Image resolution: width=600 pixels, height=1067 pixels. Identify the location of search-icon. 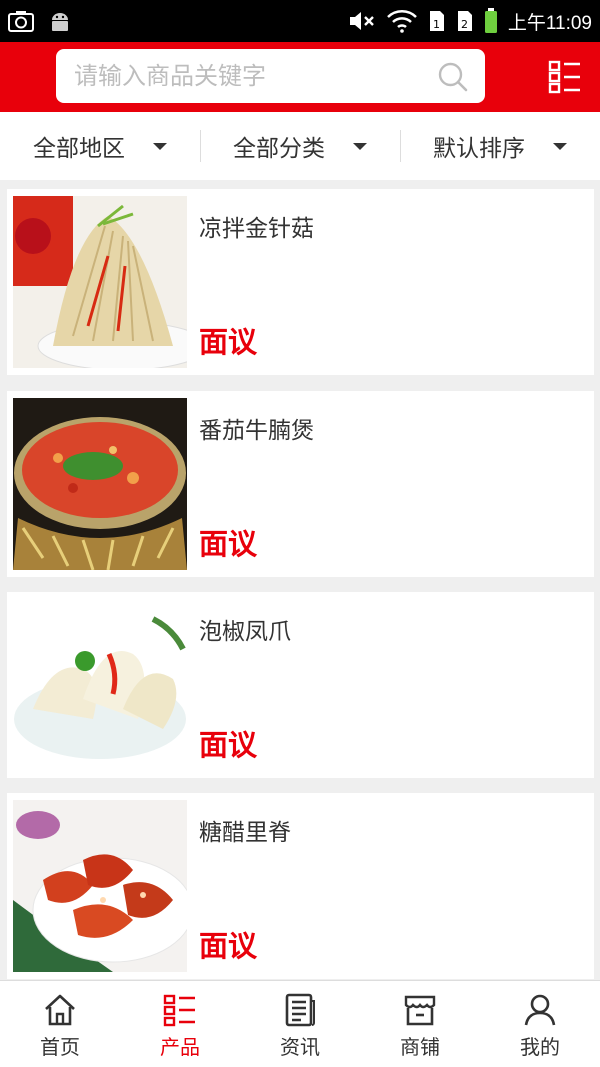
(453, 77).